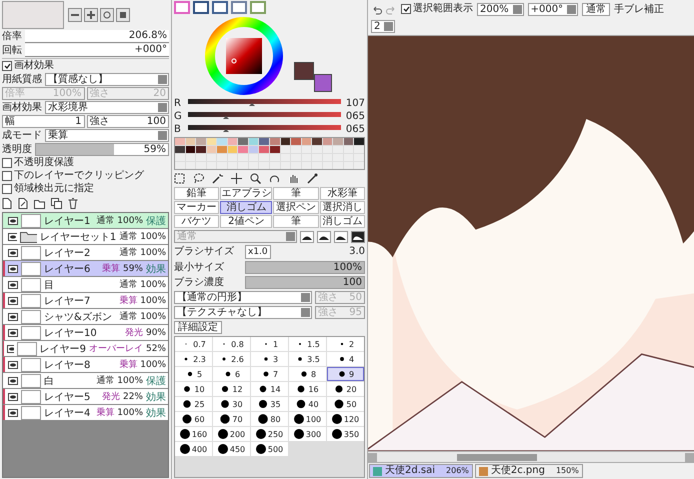 Image resolution: width=694 pixels, height=479 pixels. Describe the element at coordinates (193, 419) in the screenshot. I see `brush-size-preset: 60` at that location.